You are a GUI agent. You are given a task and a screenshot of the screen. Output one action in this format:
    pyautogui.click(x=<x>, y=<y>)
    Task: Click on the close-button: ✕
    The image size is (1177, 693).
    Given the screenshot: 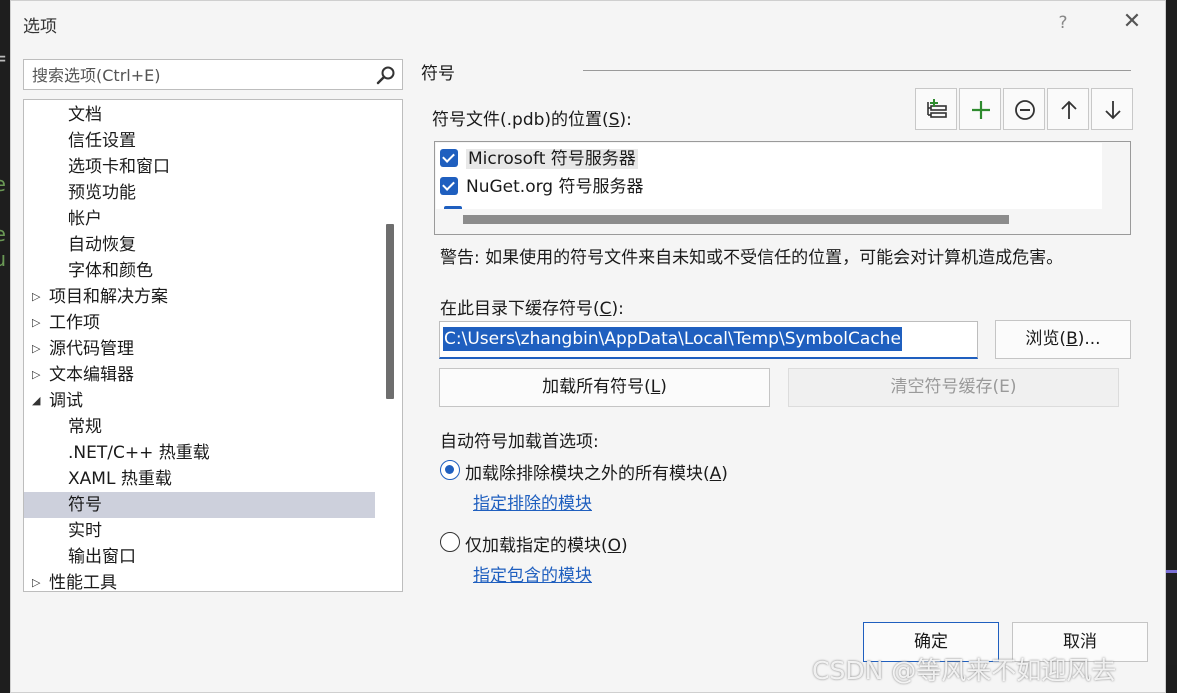 What is the action you would take?
    pyautogui.click(x=1132, y=23)
    